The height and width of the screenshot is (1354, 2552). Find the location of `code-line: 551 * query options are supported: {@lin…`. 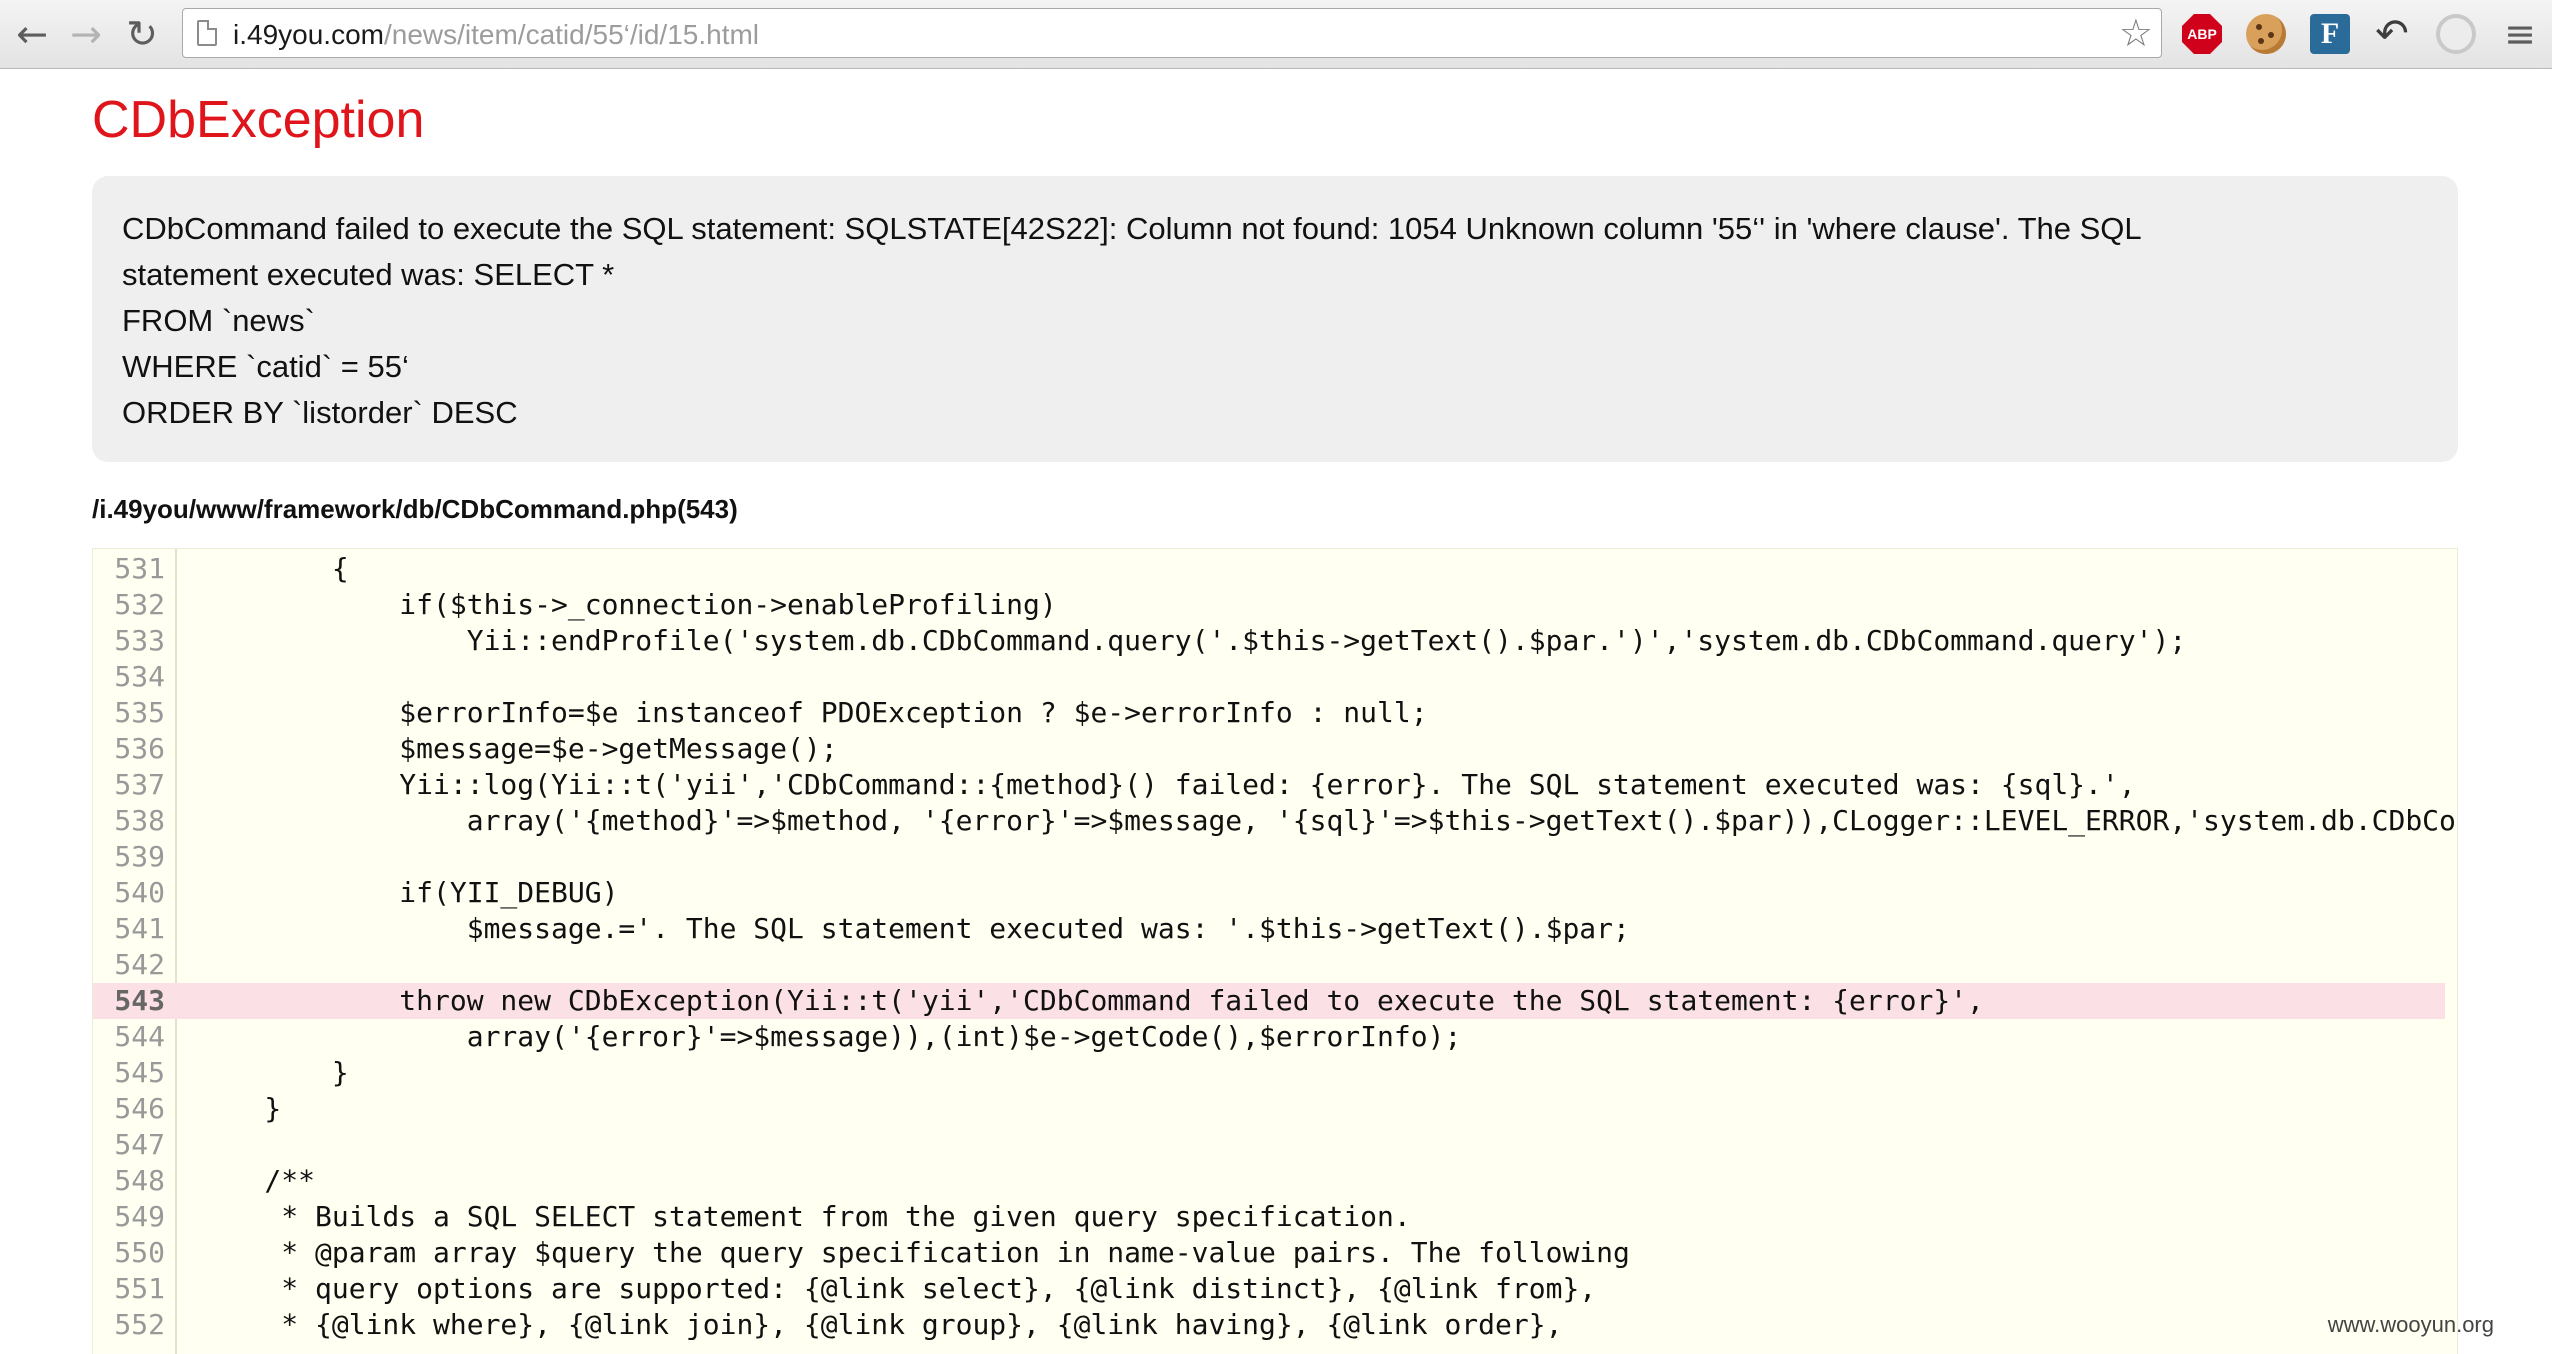

code-line: 551 * query options are supported: {@lin… is located at coordinates (1269, 1289).